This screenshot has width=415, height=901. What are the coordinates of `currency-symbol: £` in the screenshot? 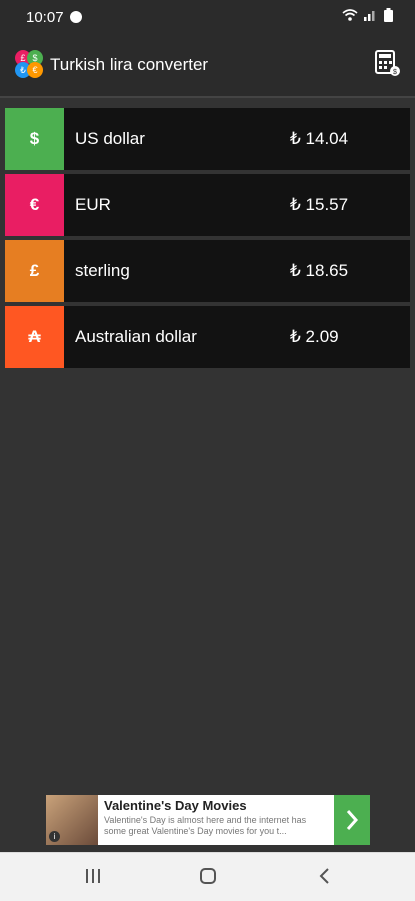 It's located at (34, 271).